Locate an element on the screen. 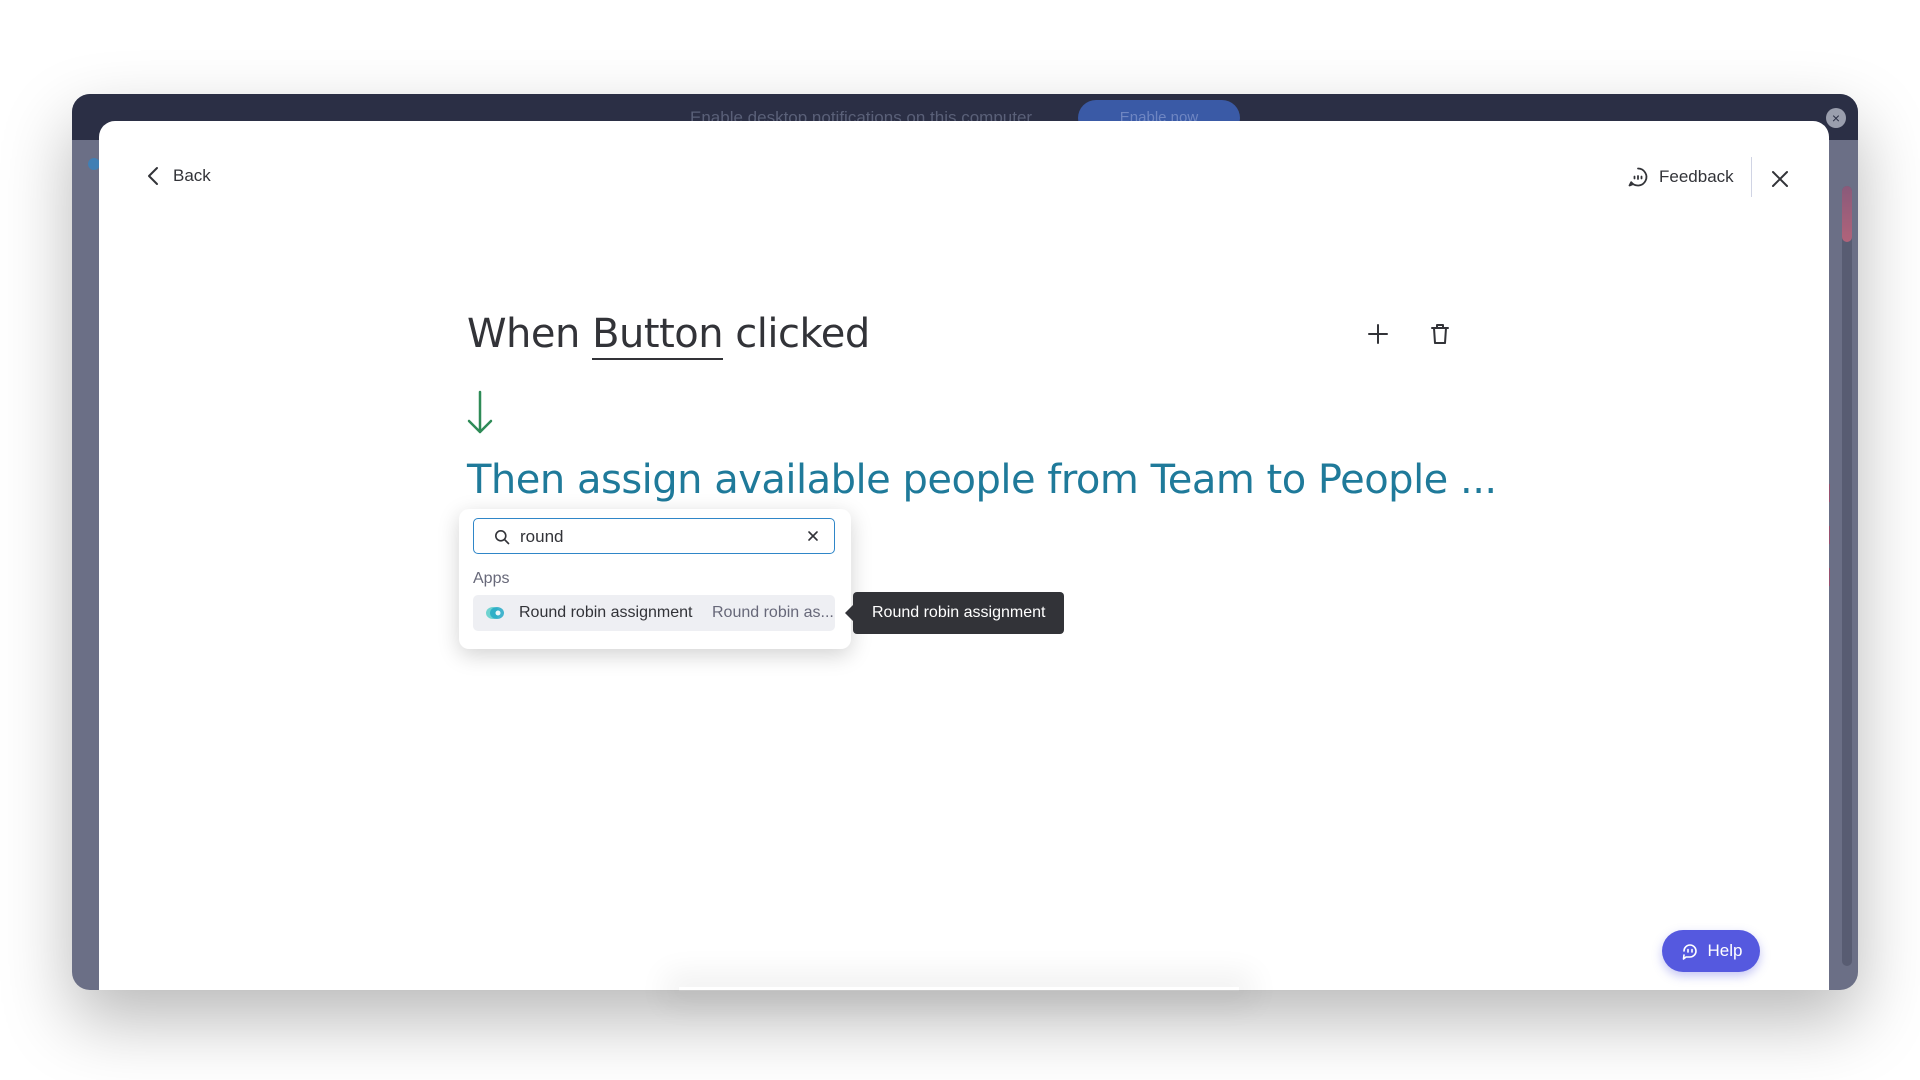 The width and height of the screenshot is (1920, 1080). header-divider is located at coordinates (1751, 177).